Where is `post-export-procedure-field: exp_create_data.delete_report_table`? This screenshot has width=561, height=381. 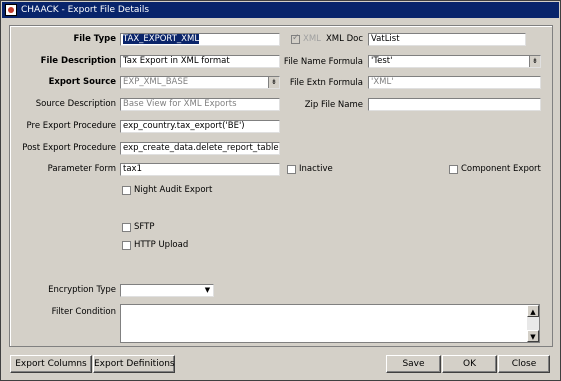 post-export-procedure-field: exp_create_data.delete_report_table is located at coordinates (200, 148).